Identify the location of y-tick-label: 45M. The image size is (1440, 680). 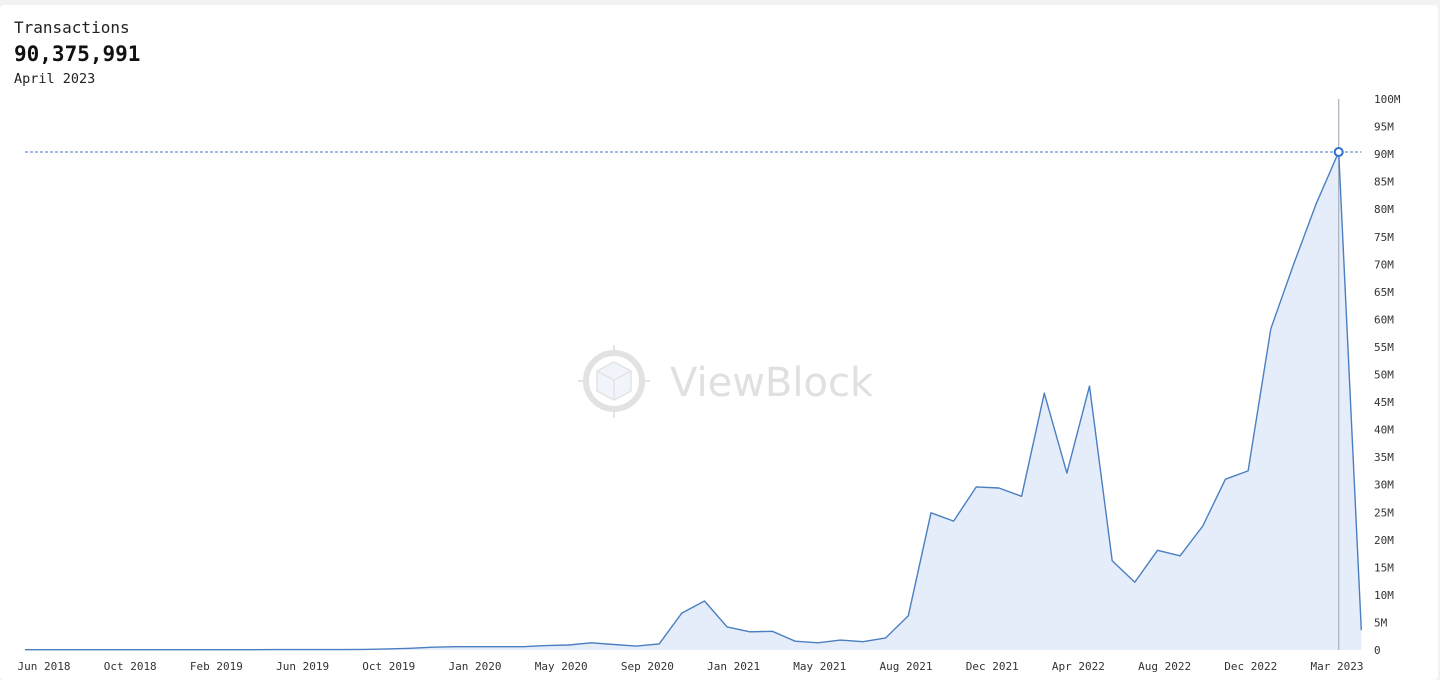
(1384, 402).